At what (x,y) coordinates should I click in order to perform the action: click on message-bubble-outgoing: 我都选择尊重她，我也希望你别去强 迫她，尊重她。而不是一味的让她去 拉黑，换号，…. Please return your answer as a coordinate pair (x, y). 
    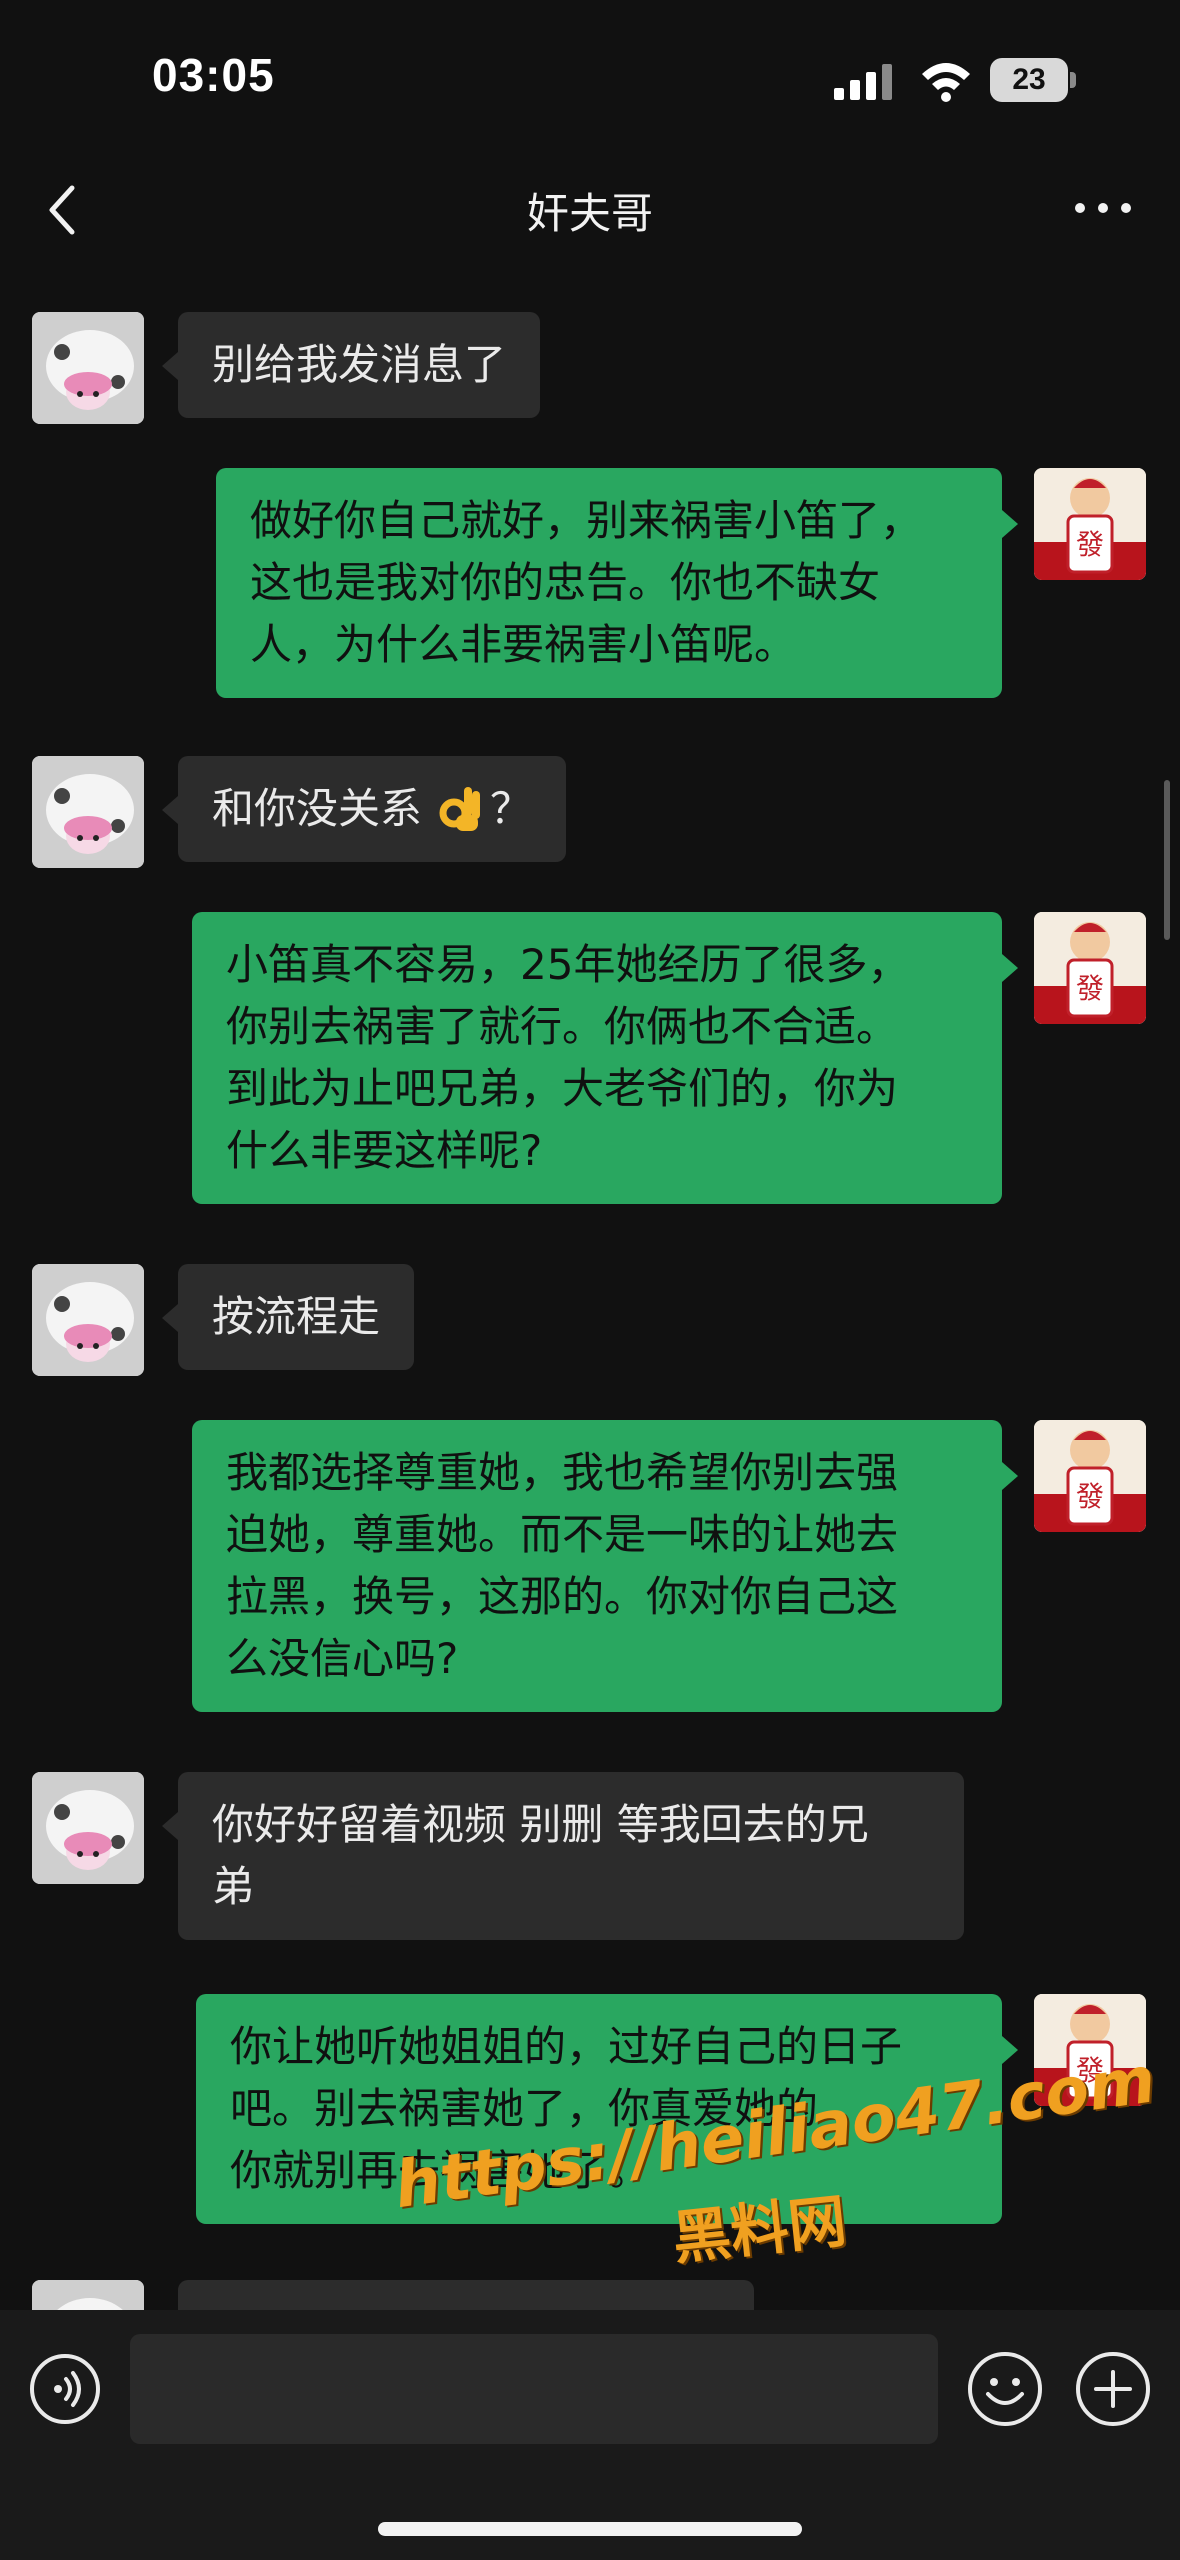
    Looking at the image, I should click on (605, 1566).